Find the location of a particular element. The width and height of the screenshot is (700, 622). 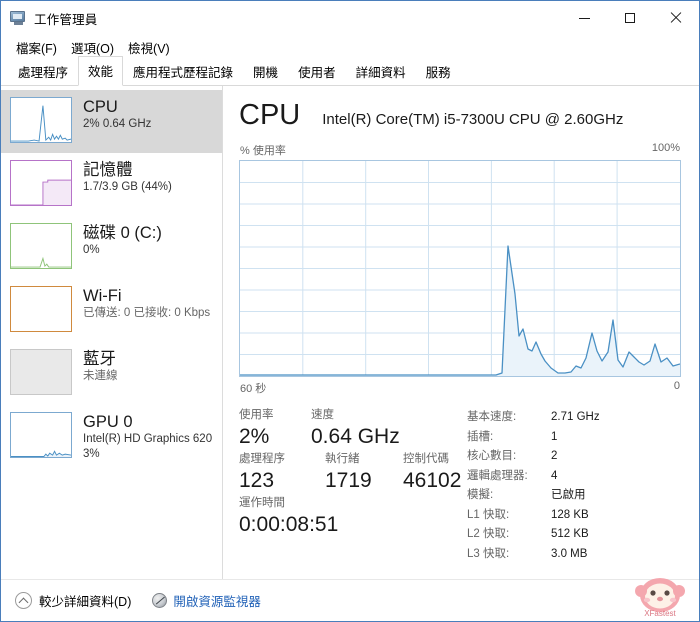

maximize-icon is located at coordinates (630, 18).